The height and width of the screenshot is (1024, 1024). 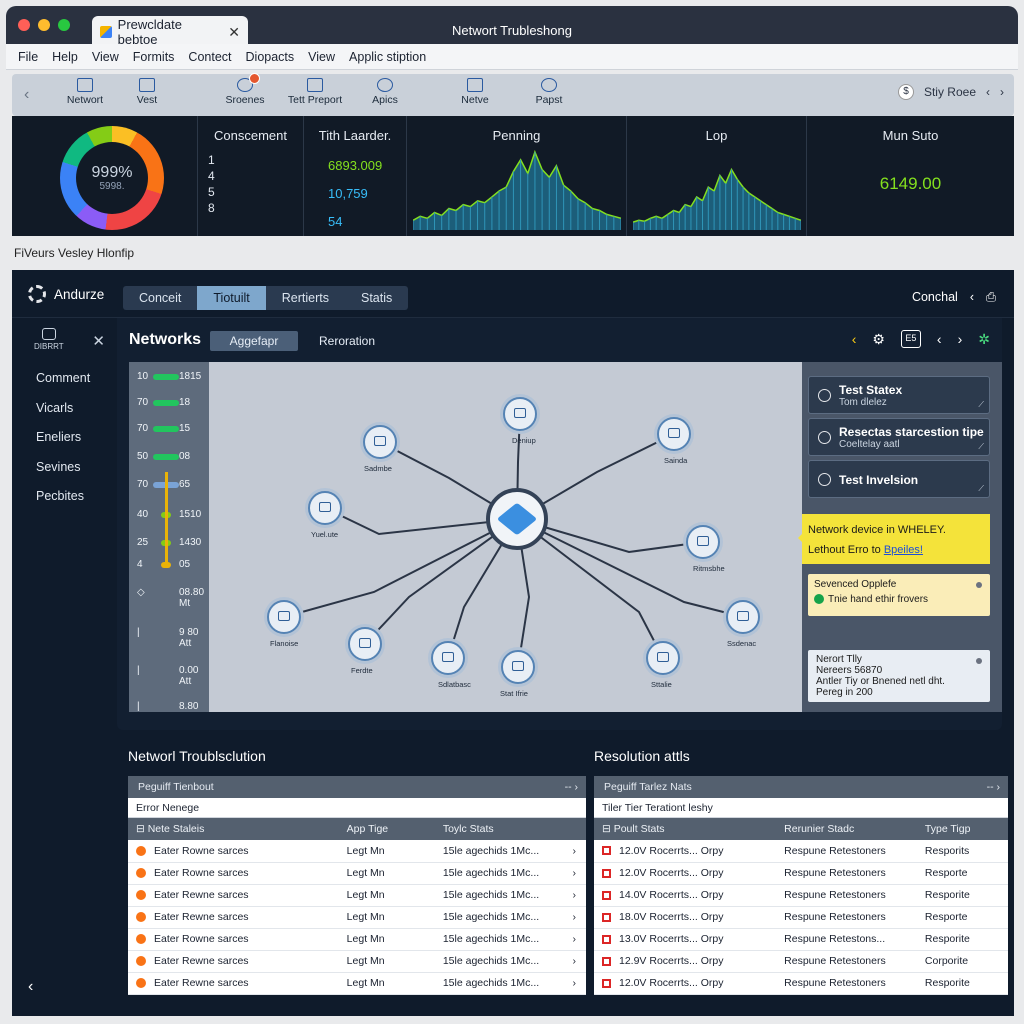 What do you see at coordinates (387, 57) in the screenshot?
I see `menu-item-applic: Applic stiption` at bounding box center [387, 57].